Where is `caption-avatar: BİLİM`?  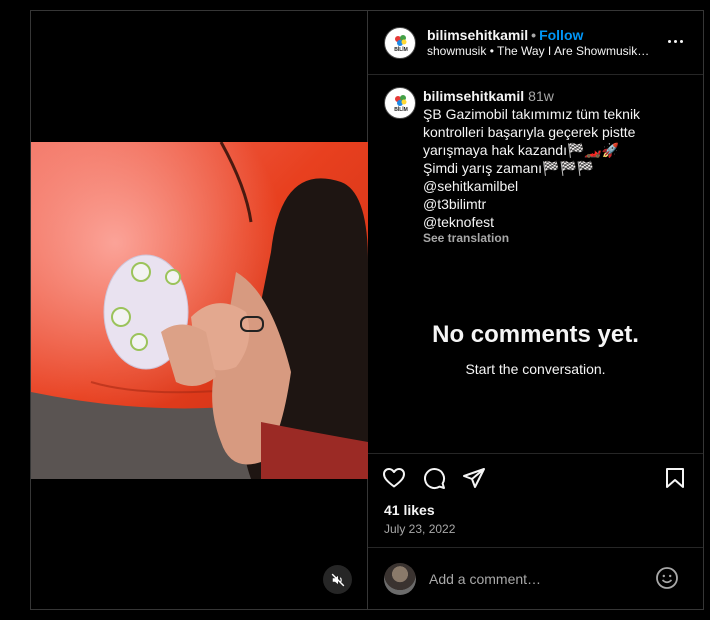
caption-avatar: BİLİM is located at coordinates (400, 103).